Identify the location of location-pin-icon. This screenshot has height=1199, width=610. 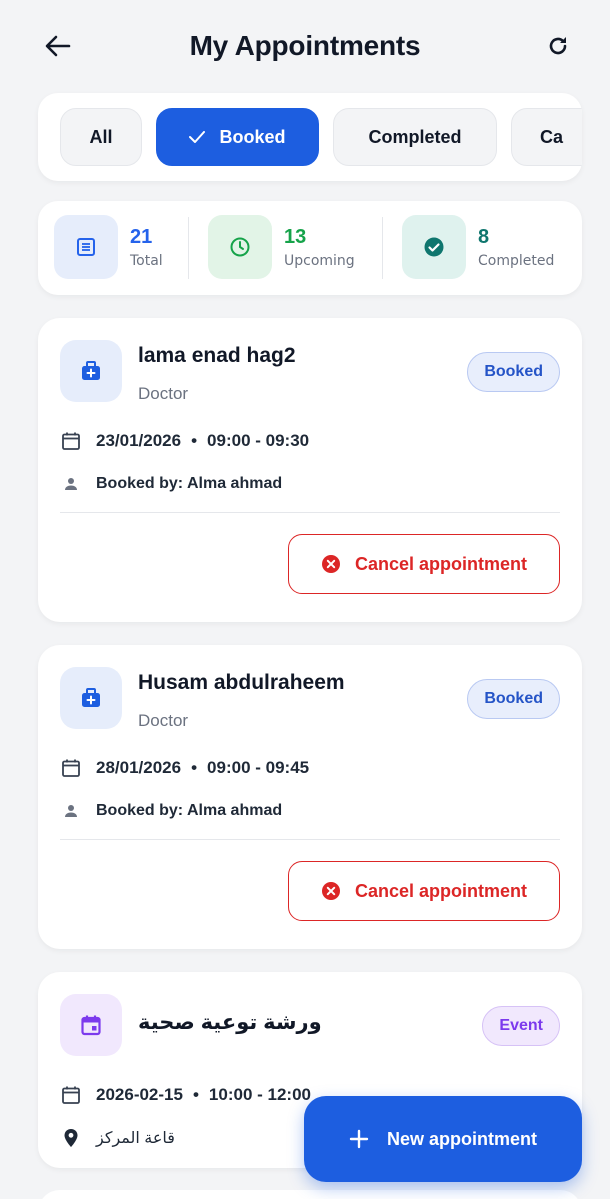
(71, 1138).